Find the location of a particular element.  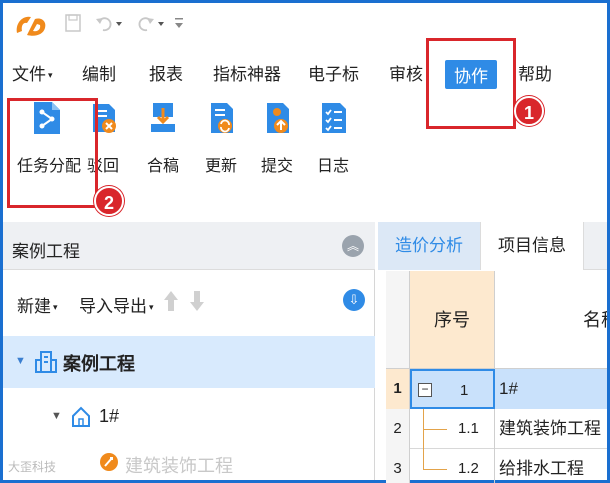

callout-badge-2: 2 is located at coordinates (109, 201).